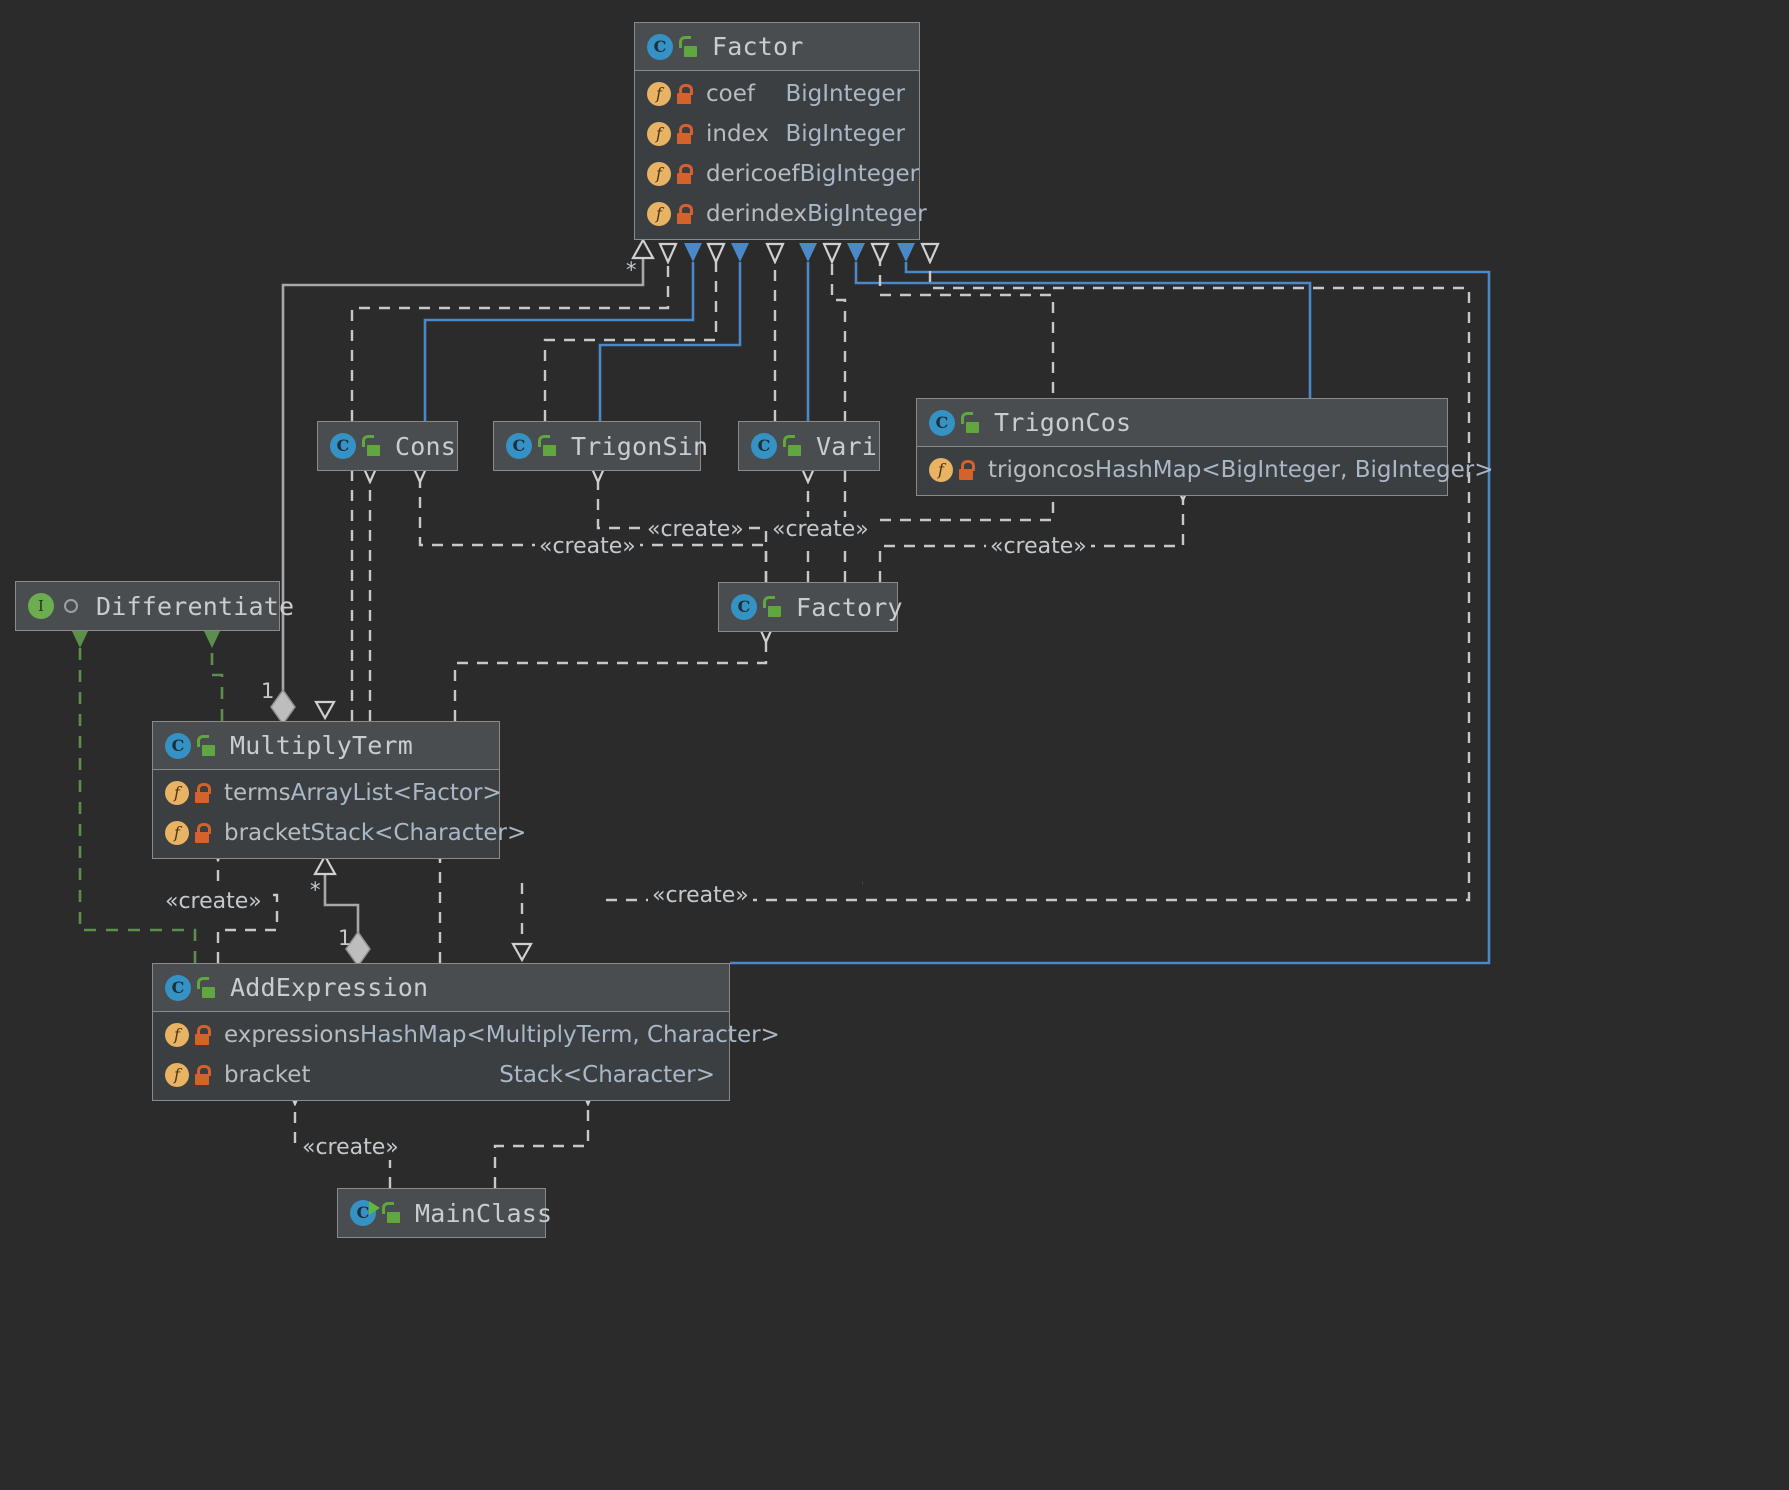  I want to click on field-row: trigoncosHashMap<BigInteger, BigInteger>, so click(1205, 470).